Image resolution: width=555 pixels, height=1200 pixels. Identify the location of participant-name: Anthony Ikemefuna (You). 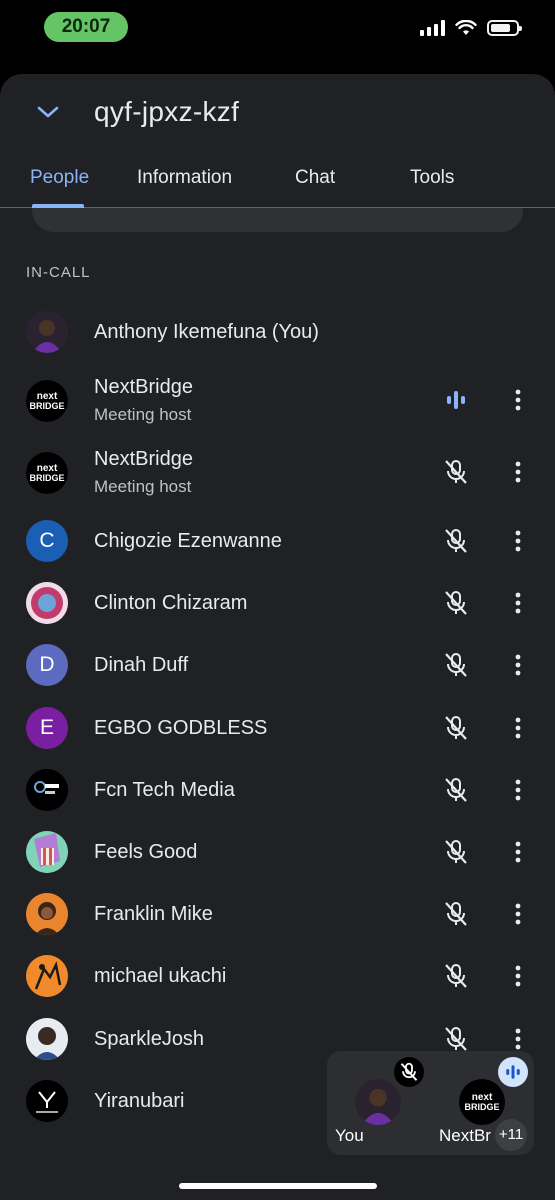
(206, 332).